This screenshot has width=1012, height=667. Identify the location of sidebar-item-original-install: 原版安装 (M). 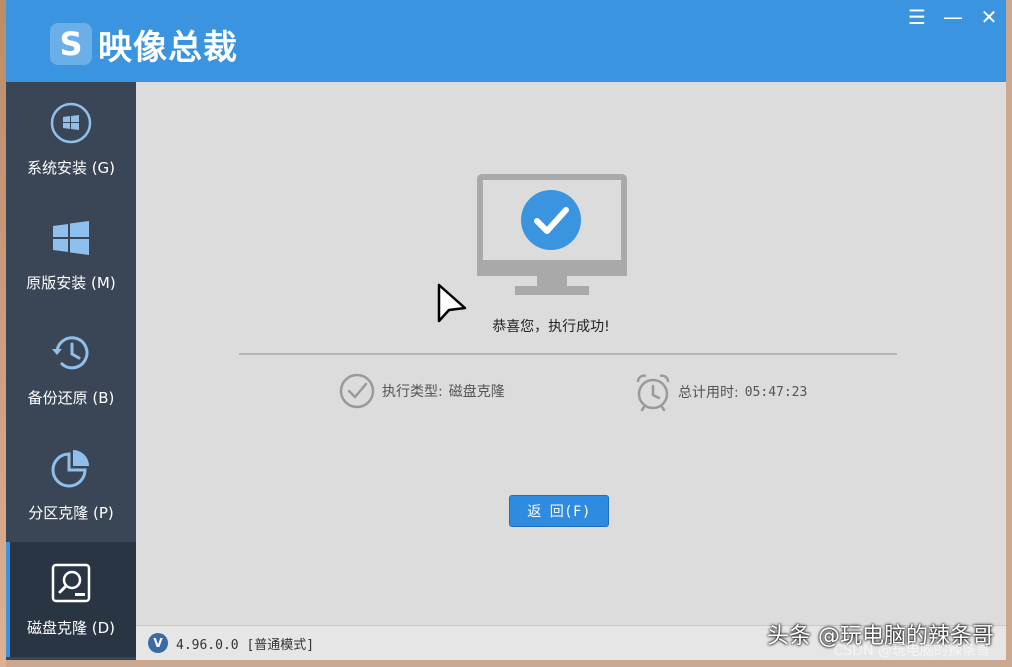
(71, 254).